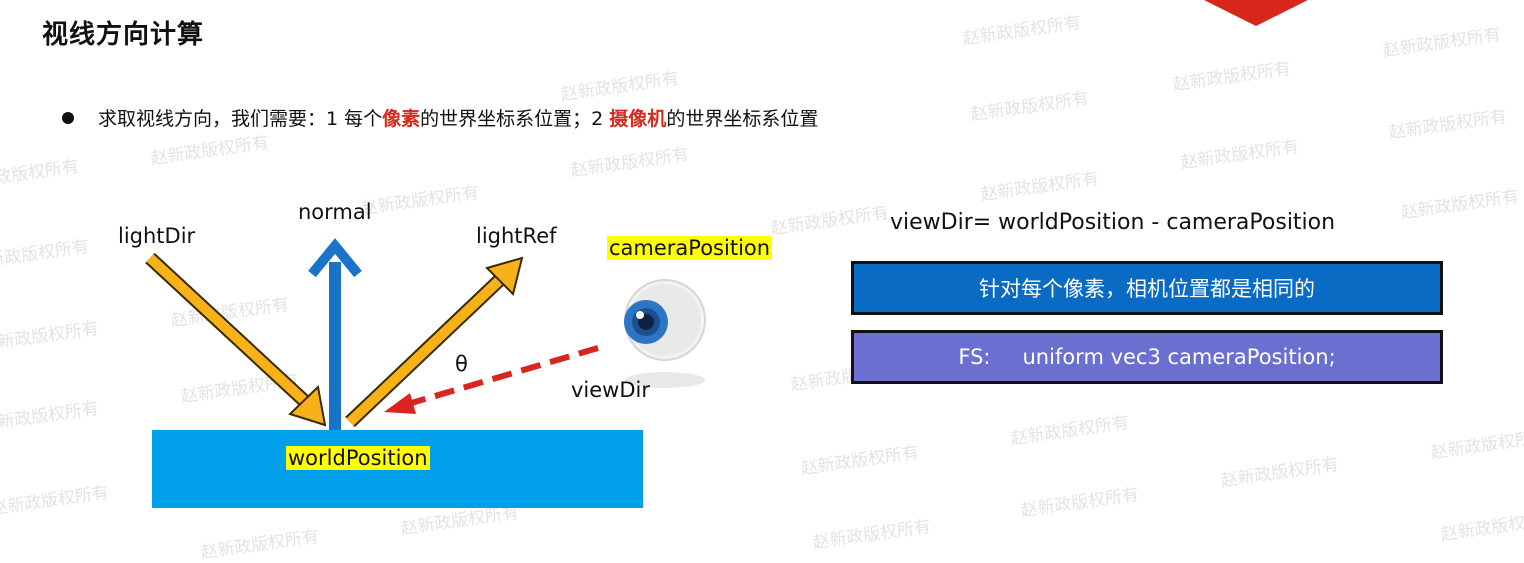 Image resolution: width=1524 pixels, height=563 pixels. Describe the element at coordinates (516, 236) in the screenshot. I see `light-ref-label: lightRef` at that location.